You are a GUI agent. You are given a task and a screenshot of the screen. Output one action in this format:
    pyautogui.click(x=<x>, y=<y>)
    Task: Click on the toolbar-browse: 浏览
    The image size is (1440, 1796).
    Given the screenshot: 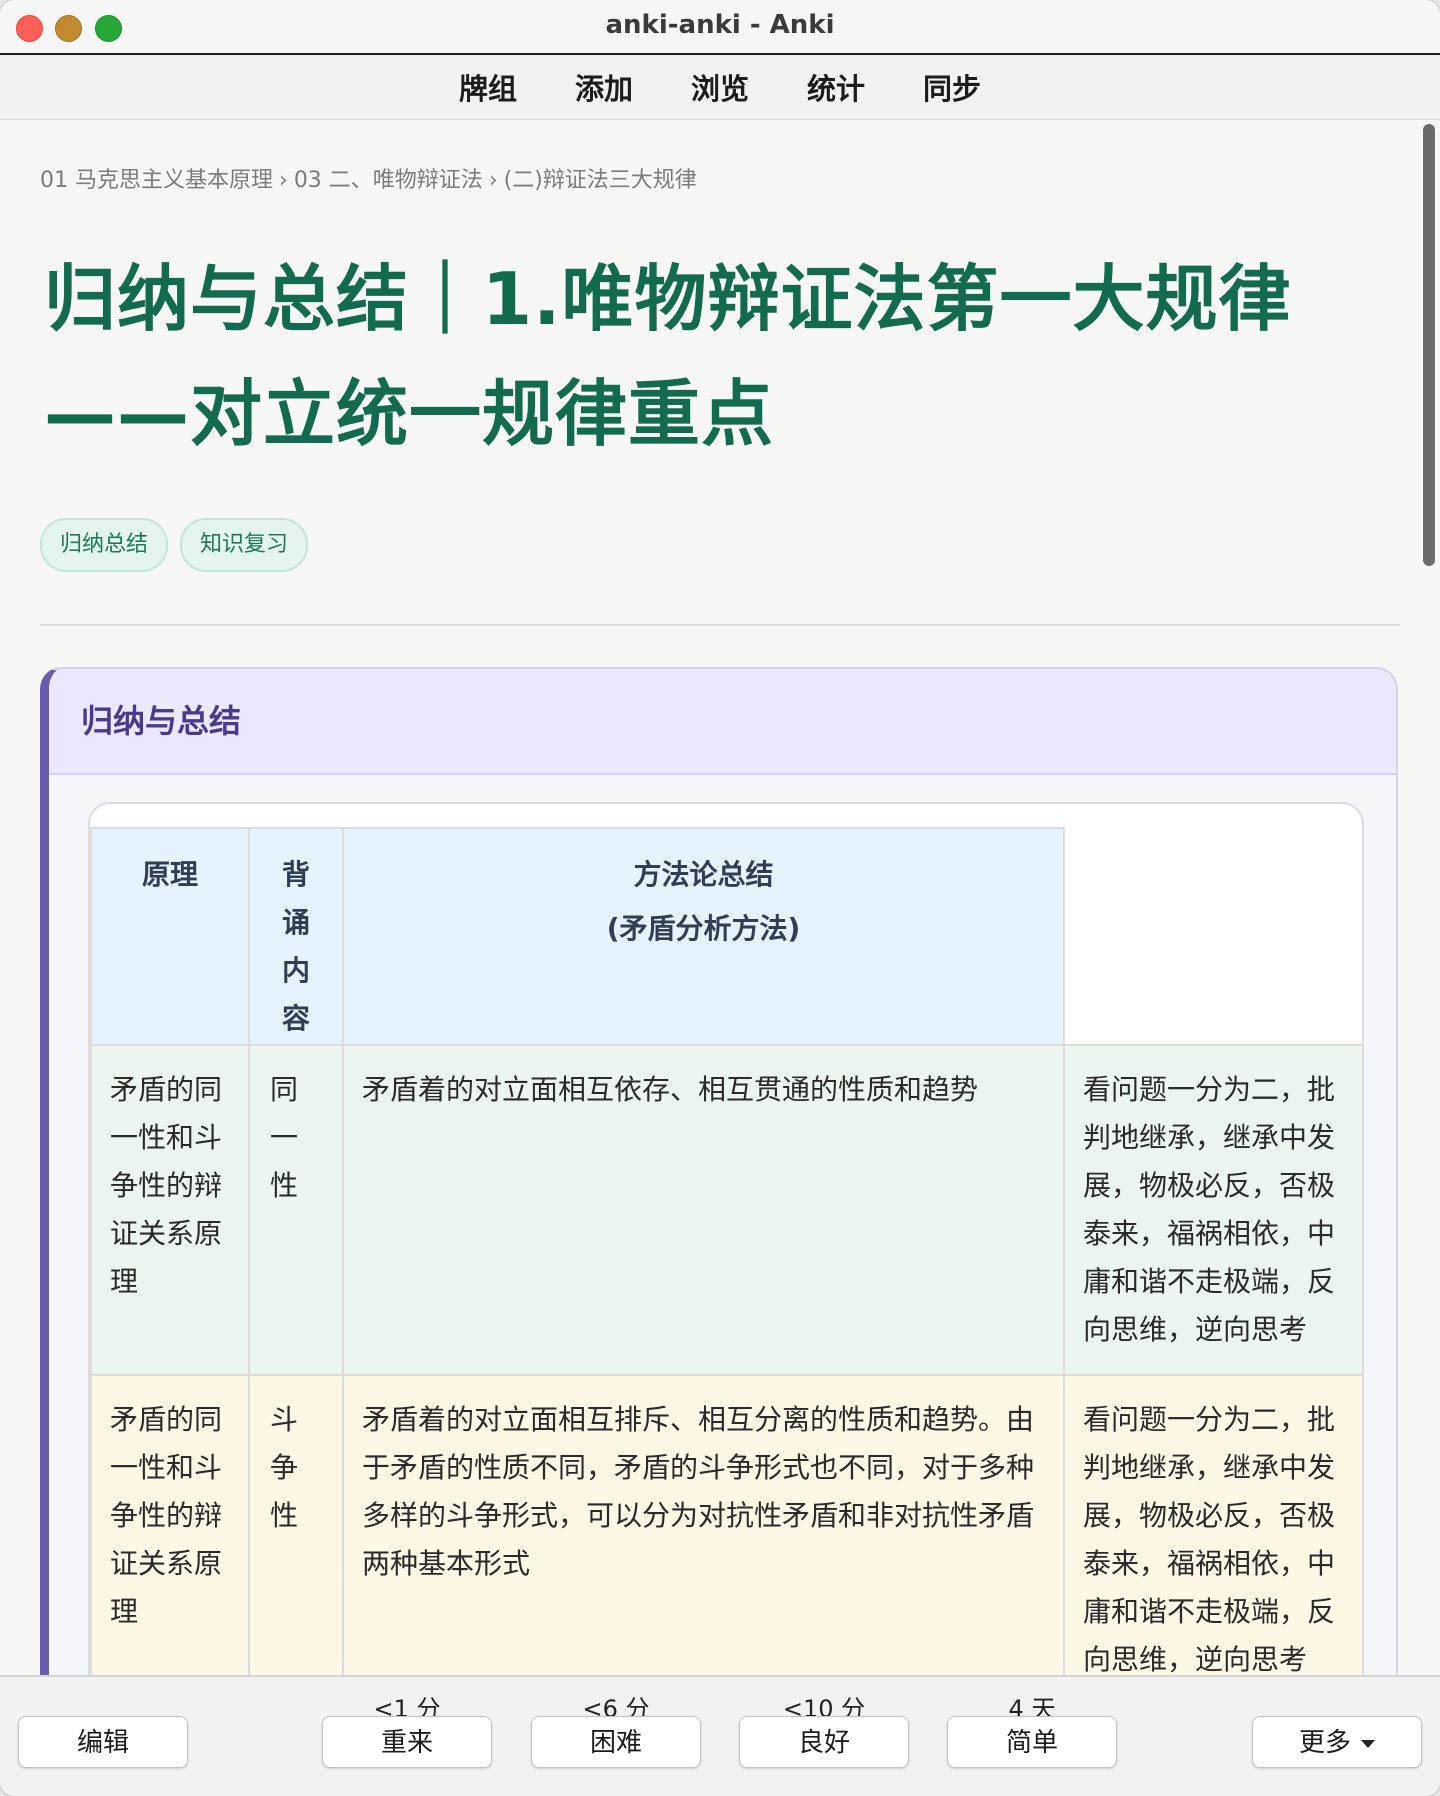 What is the action you would take?
    pyautogui.click(x=720, y=87)
    